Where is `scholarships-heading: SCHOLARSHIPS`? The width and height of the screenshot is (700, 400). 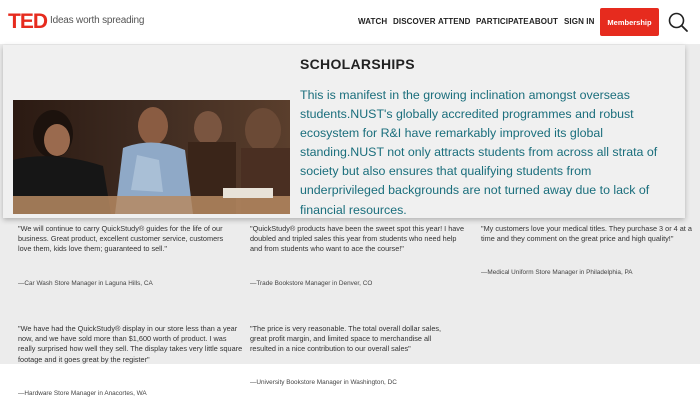
scholarships-heading: SCHOLARSHIPS is located at coordinates (357, 64).